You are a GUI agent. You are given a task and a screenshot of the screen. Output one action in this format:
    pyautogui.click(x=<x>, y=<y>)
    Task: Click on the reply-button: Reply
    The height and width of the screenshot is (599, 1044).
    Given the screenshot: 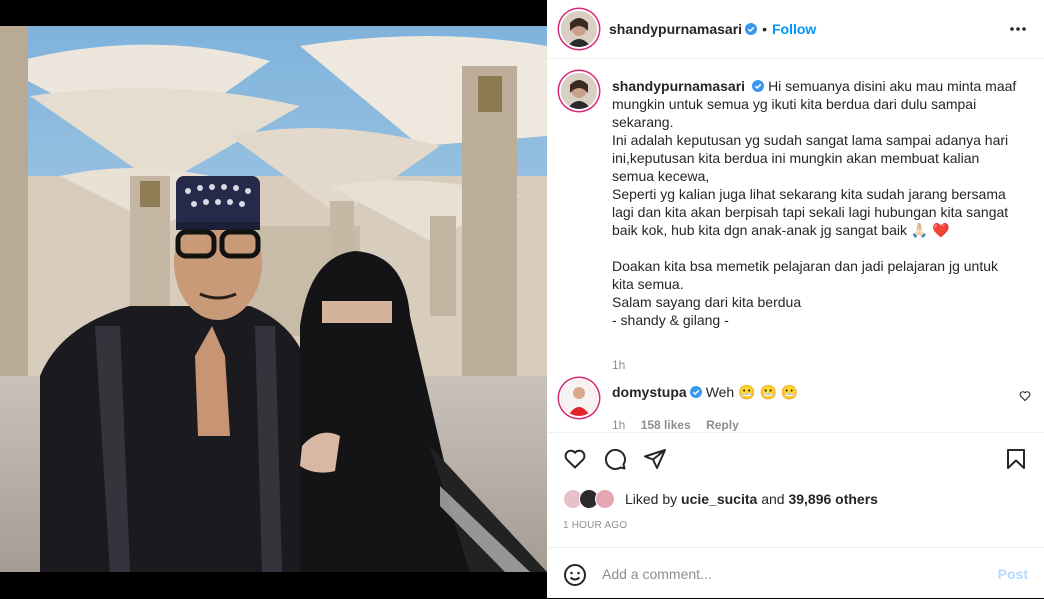 What is the action you would take?
    pyautogui.click(x=722, y=424)
    